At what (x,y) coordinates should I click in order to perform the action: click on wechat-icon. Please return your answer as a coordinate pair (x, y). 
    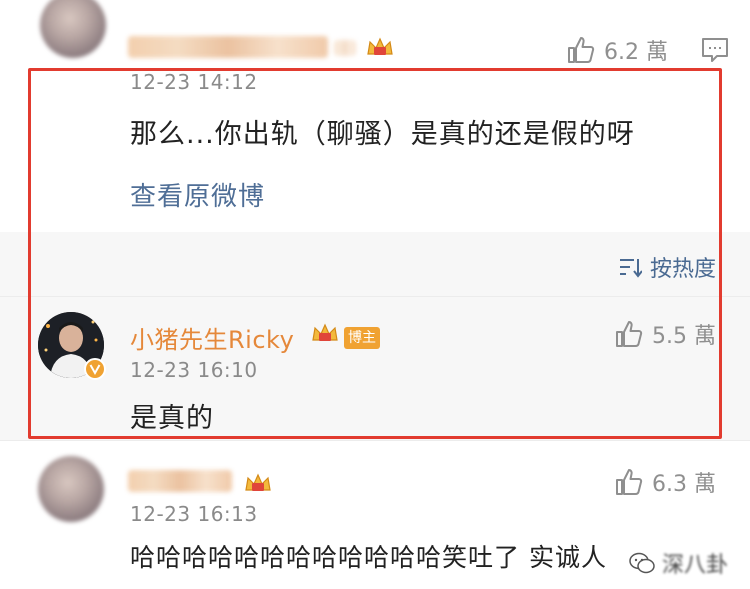
    Looking at the image, I should click on (642, 563).